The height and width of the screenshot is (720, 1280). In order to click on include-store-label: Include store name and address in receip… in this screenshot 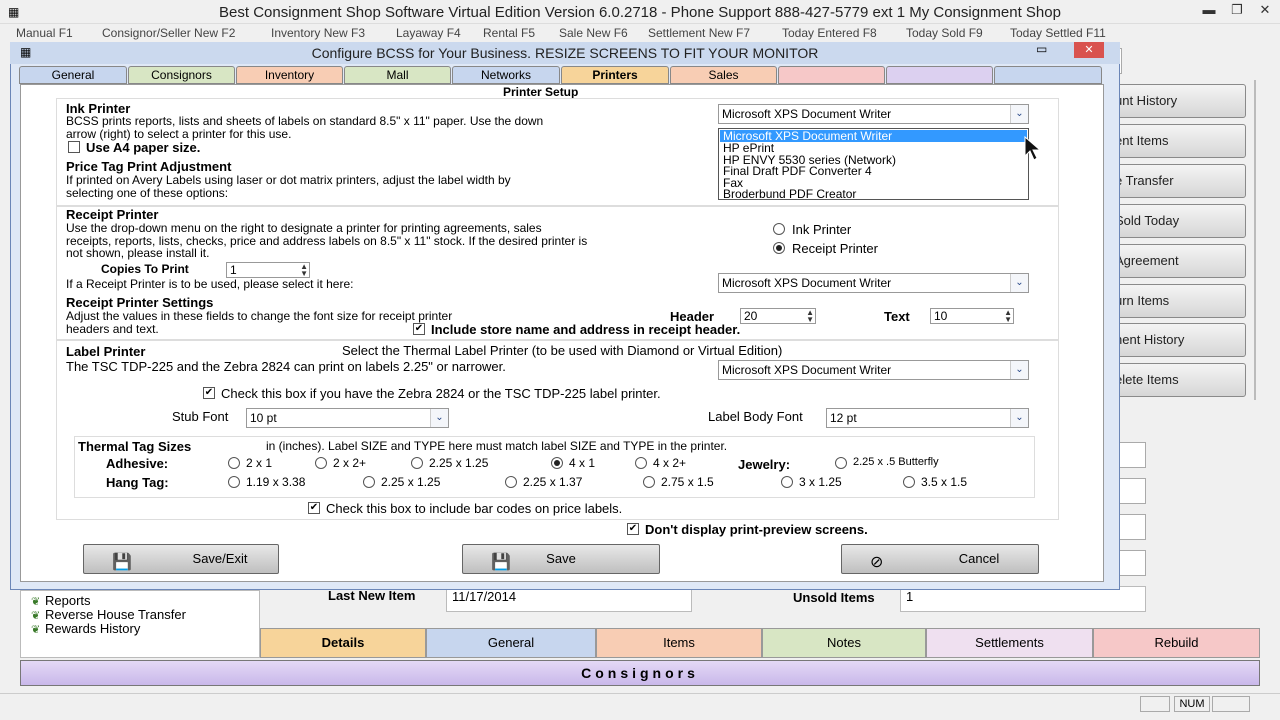, I will do `click(586, 329)`.